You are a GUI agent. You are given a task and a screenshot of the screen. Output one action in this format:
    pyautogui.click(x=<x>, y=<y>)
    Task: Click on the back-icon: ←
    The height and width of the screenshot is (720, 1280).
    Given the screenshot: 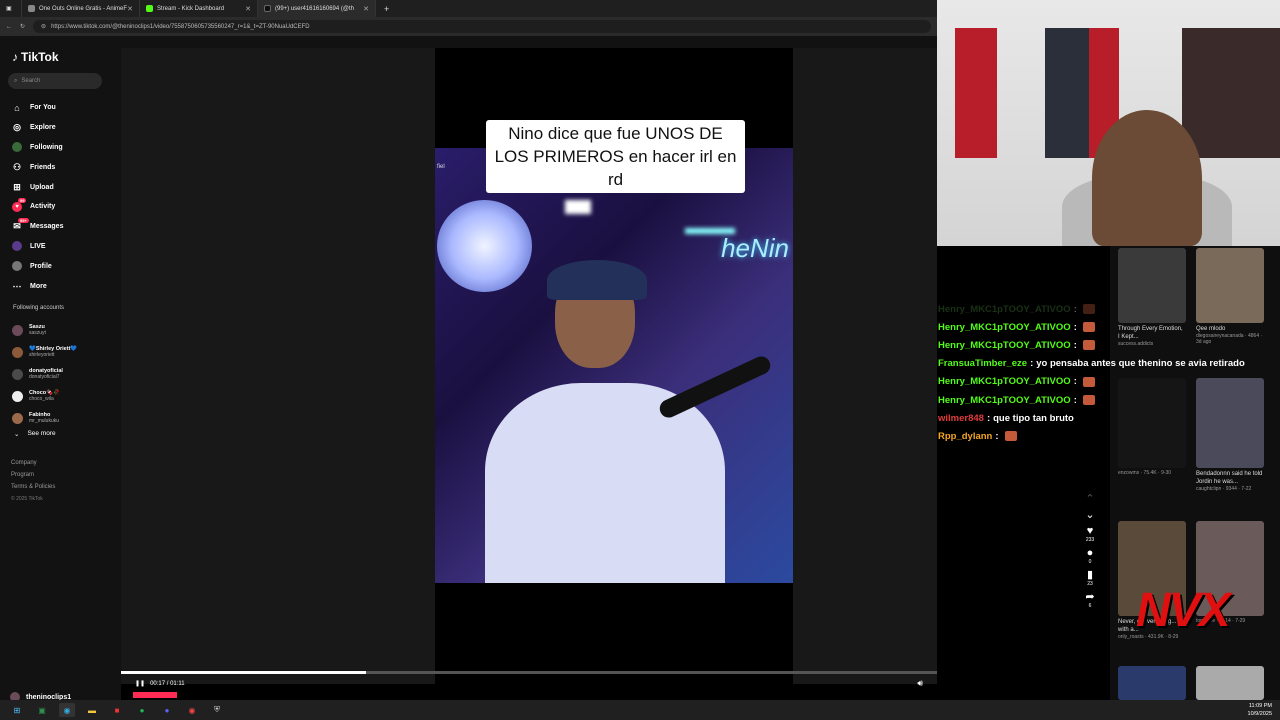 What is the action you would take?
    pyautogui.click(x=9, y=27)
    